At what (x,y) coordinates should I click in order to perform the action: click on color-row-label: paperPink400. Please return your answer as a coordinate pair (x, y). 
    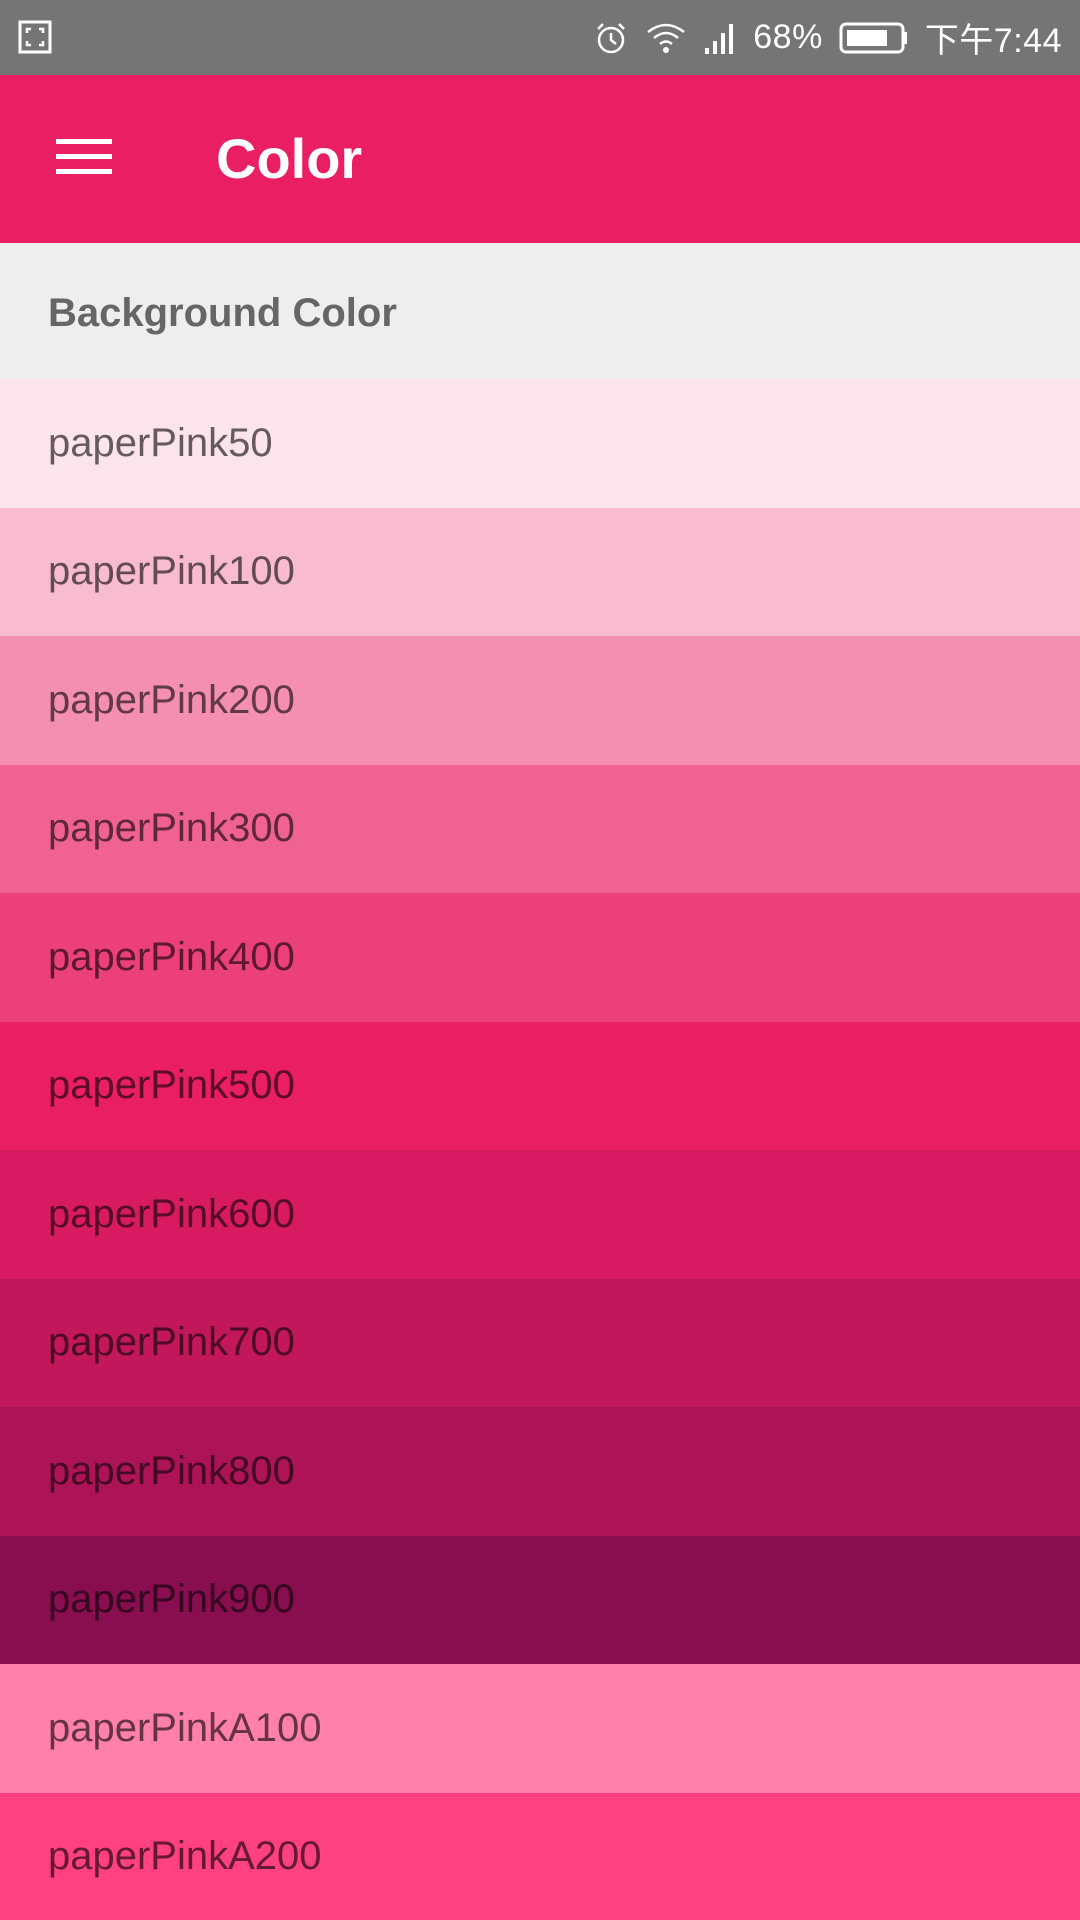
    Looking at the image, I should click on (171, 956).